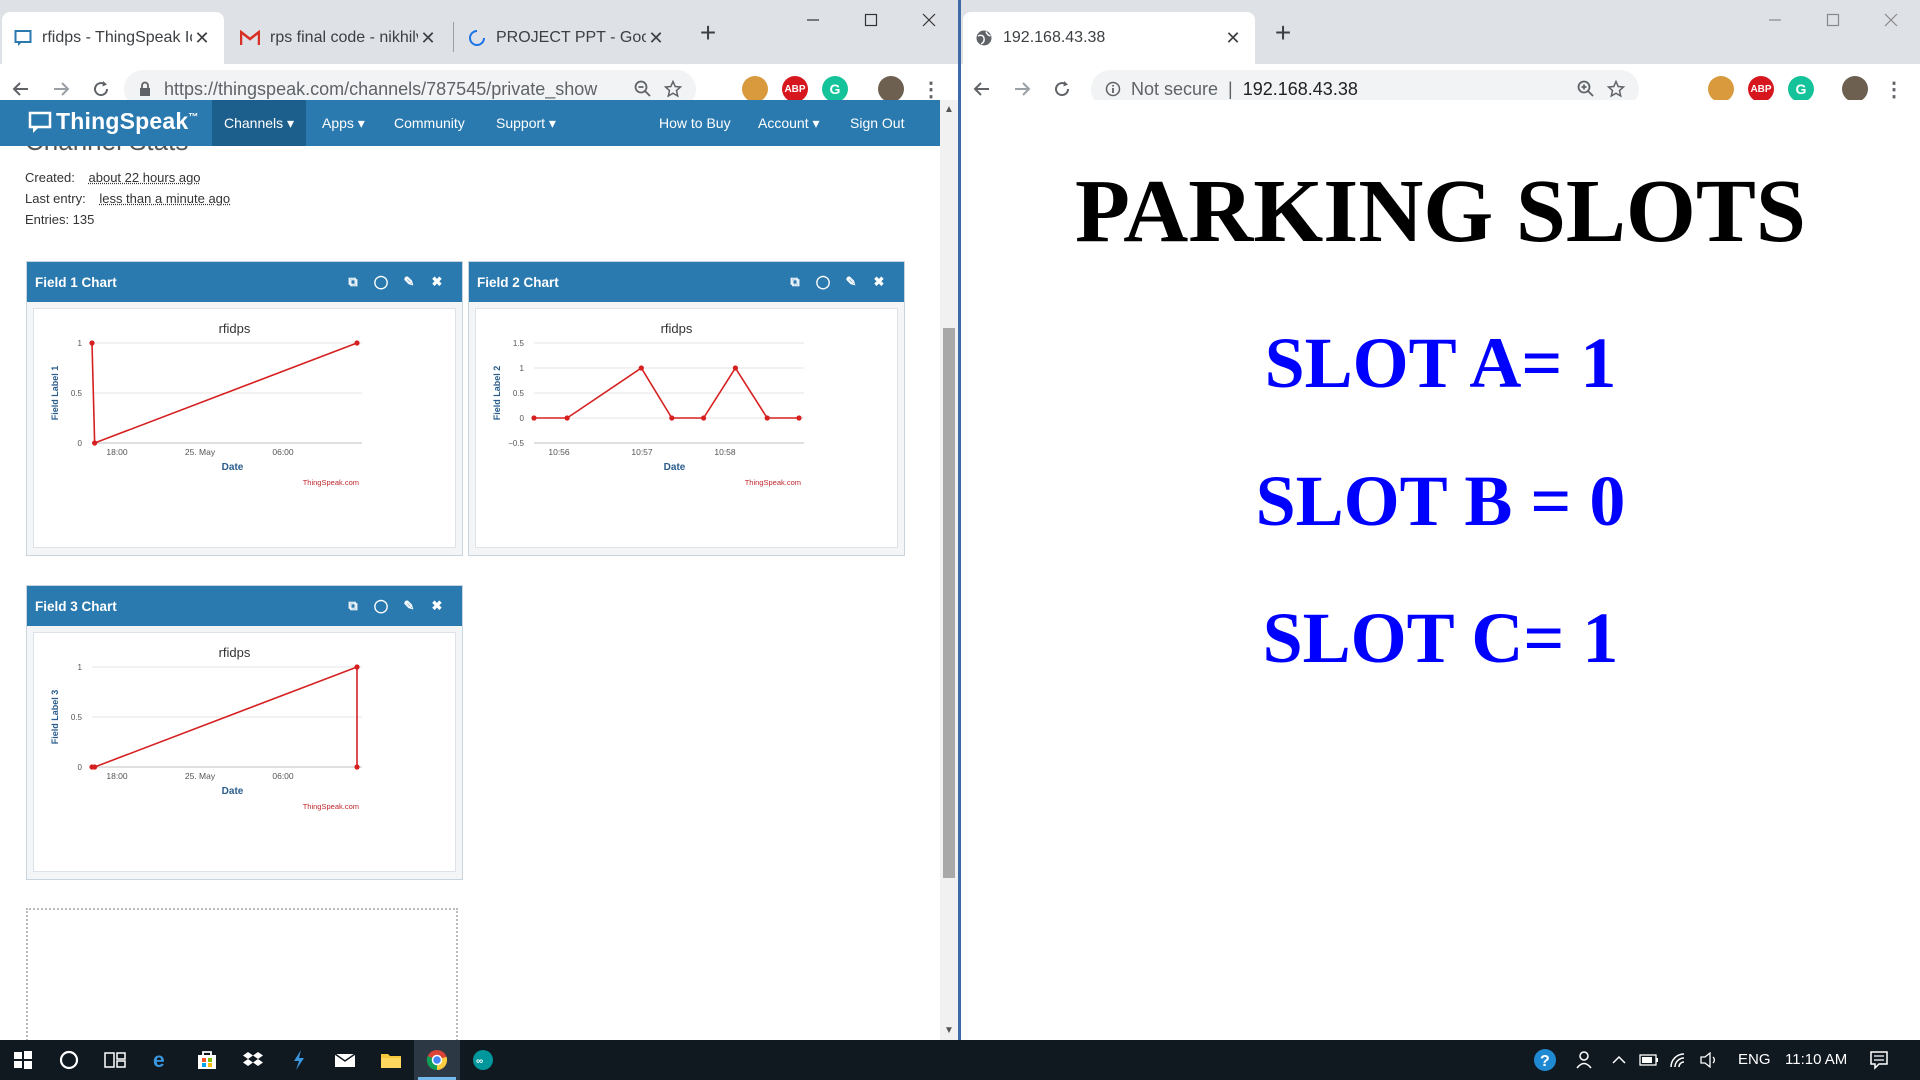 This screenshot has width=1920, height=1080. I want to click on wifi-icon, so click(1679, 1060).